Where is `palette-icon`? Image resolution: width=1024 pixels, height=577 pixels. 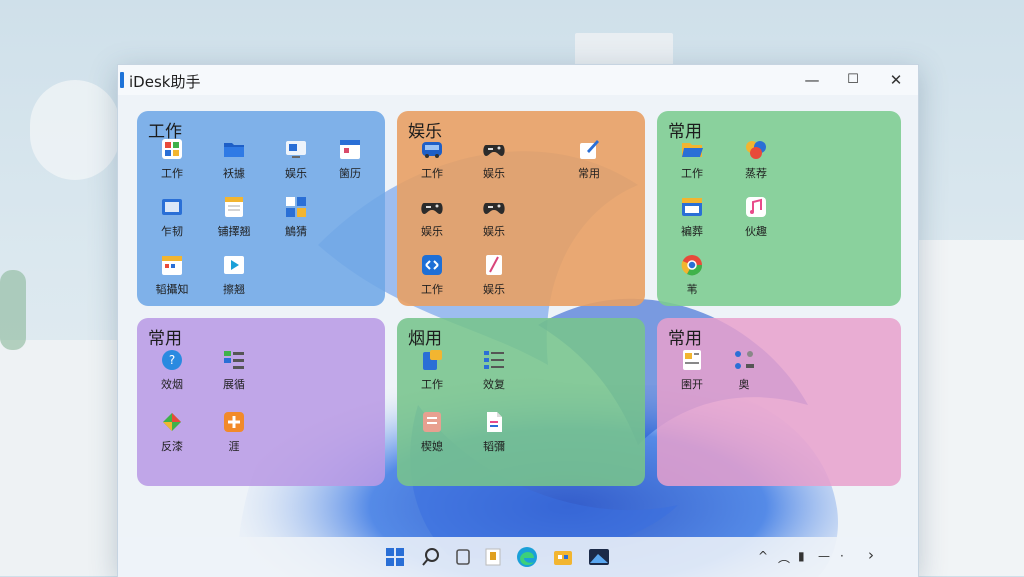
palette-icon is located at coordinates (756, 149).